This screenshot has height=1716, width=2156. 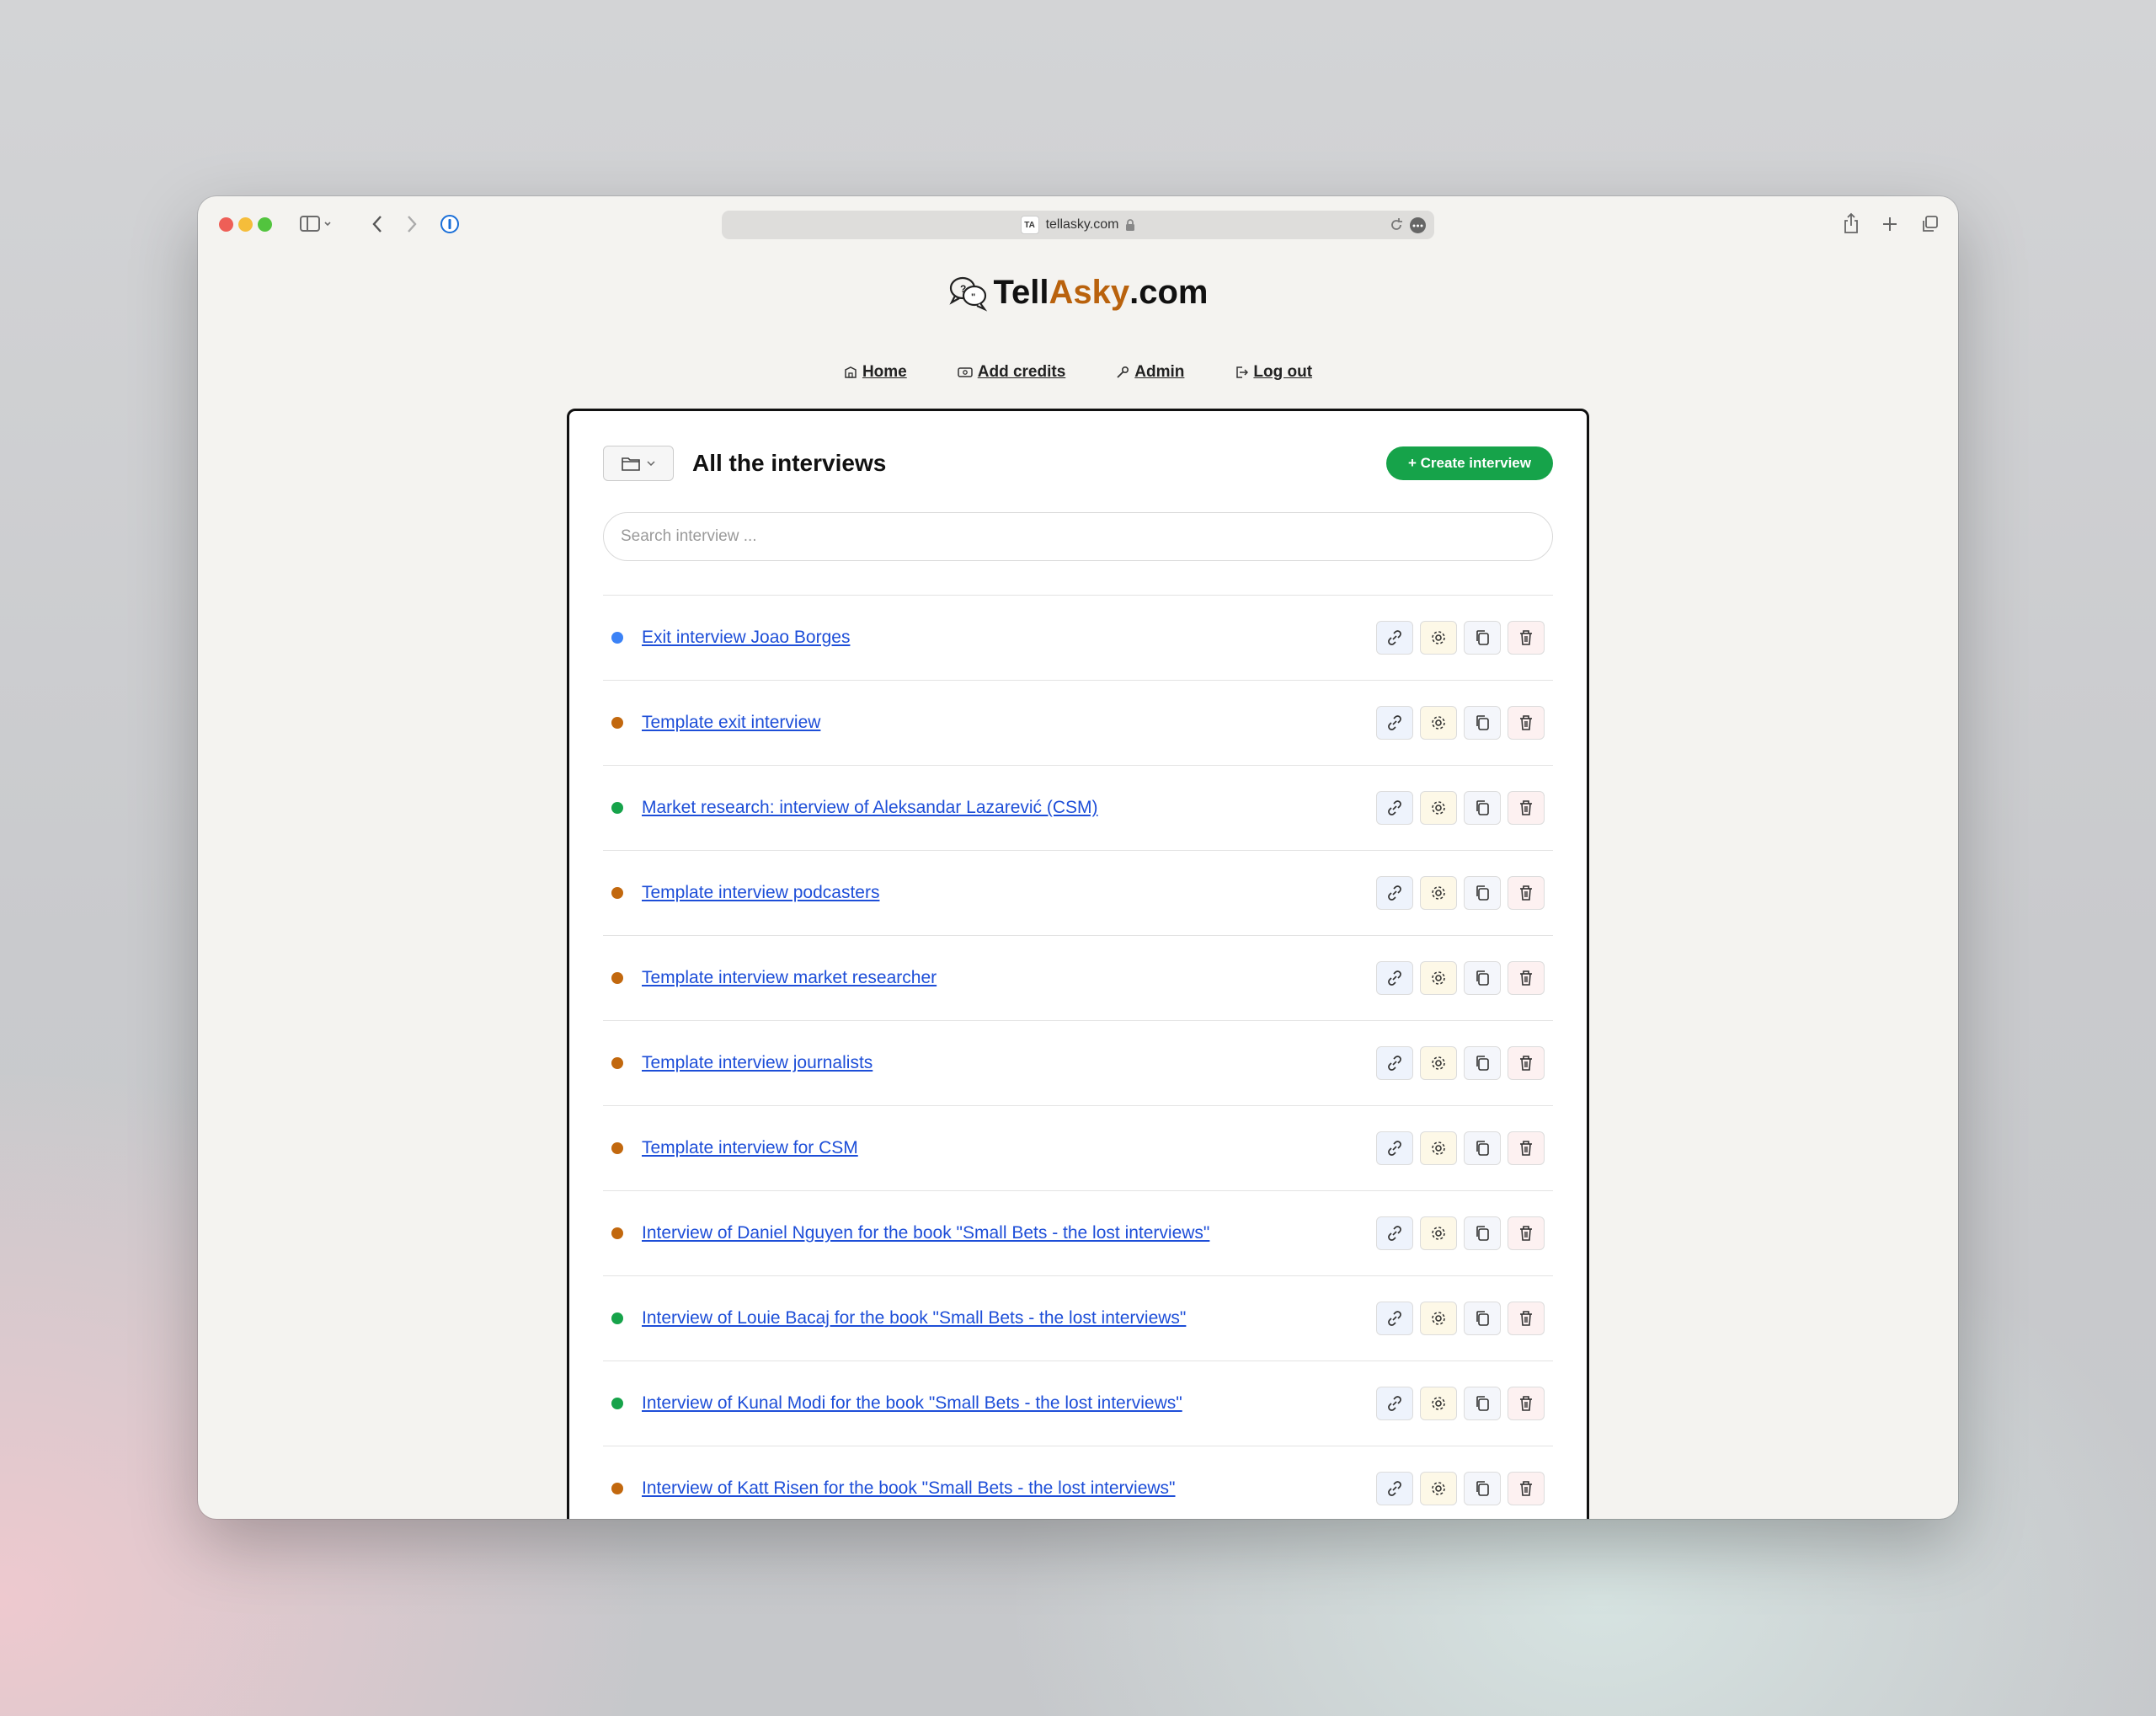 What do you see at coordinates (760, 893) in the screenshot?
I see `interview-title-link: Template interview podcasters` at bounding box center [760, 893].